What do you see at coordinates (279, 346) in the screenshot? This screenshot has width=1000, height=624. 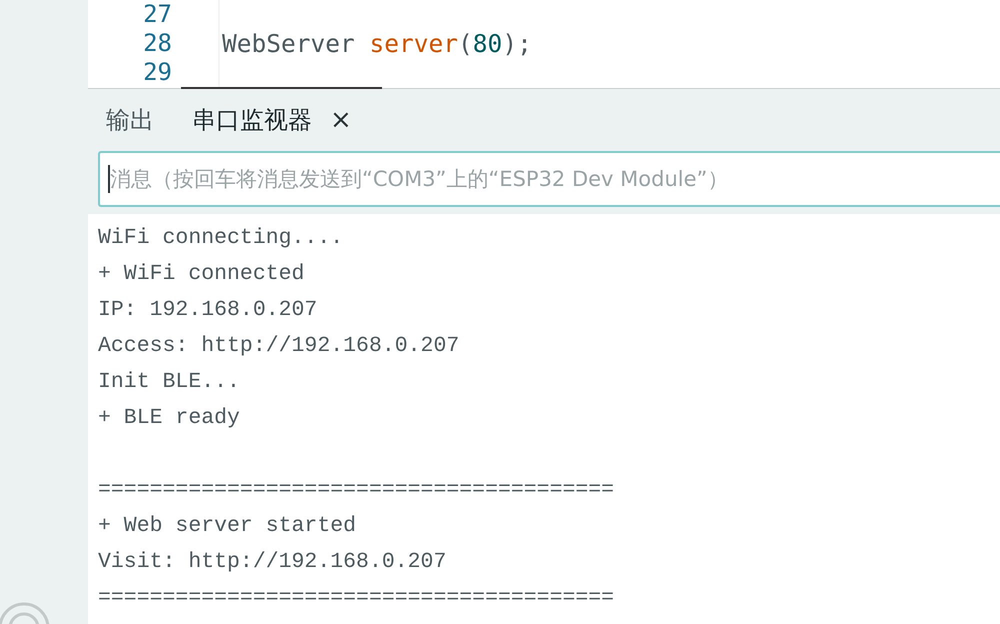 I see `output-line: Access: http://192.168.0.207` at bounding box center [279, 346].